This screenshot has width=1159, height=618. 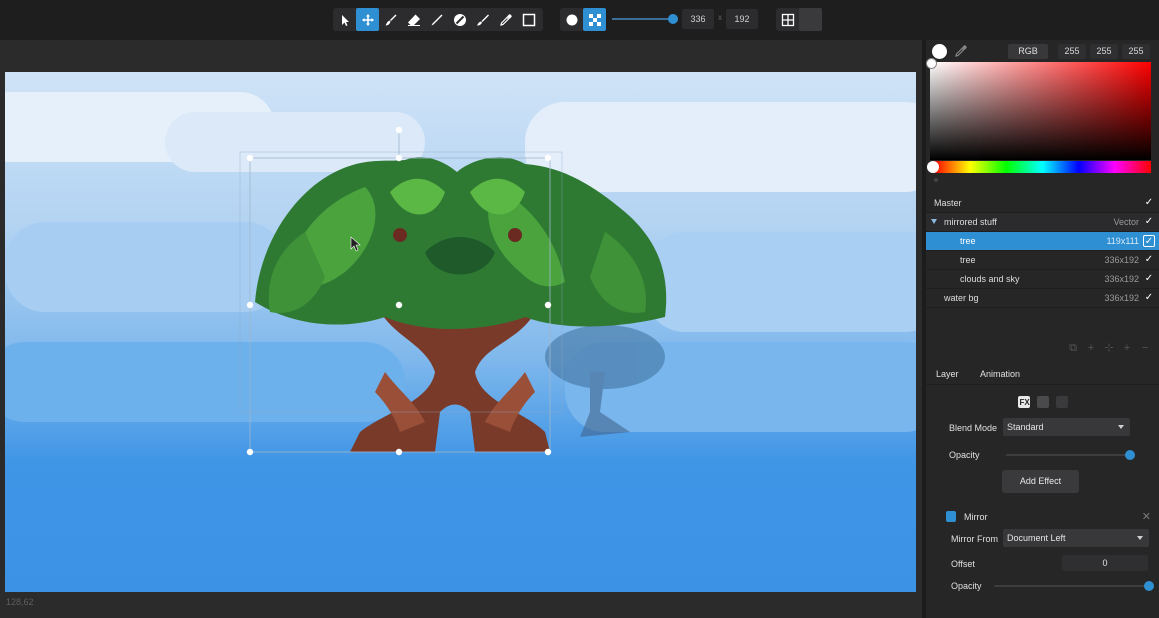 I want to click on mirror-from-select: Document Left, so click(x=1076, y=538).